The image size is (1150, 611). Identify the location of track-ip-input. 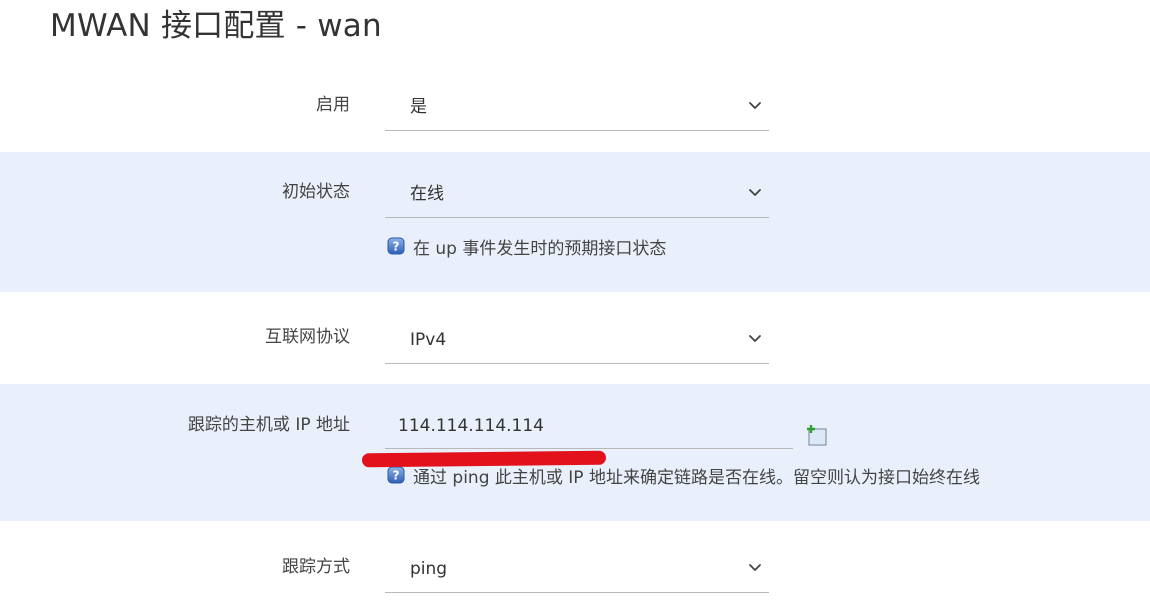
(589, 426).